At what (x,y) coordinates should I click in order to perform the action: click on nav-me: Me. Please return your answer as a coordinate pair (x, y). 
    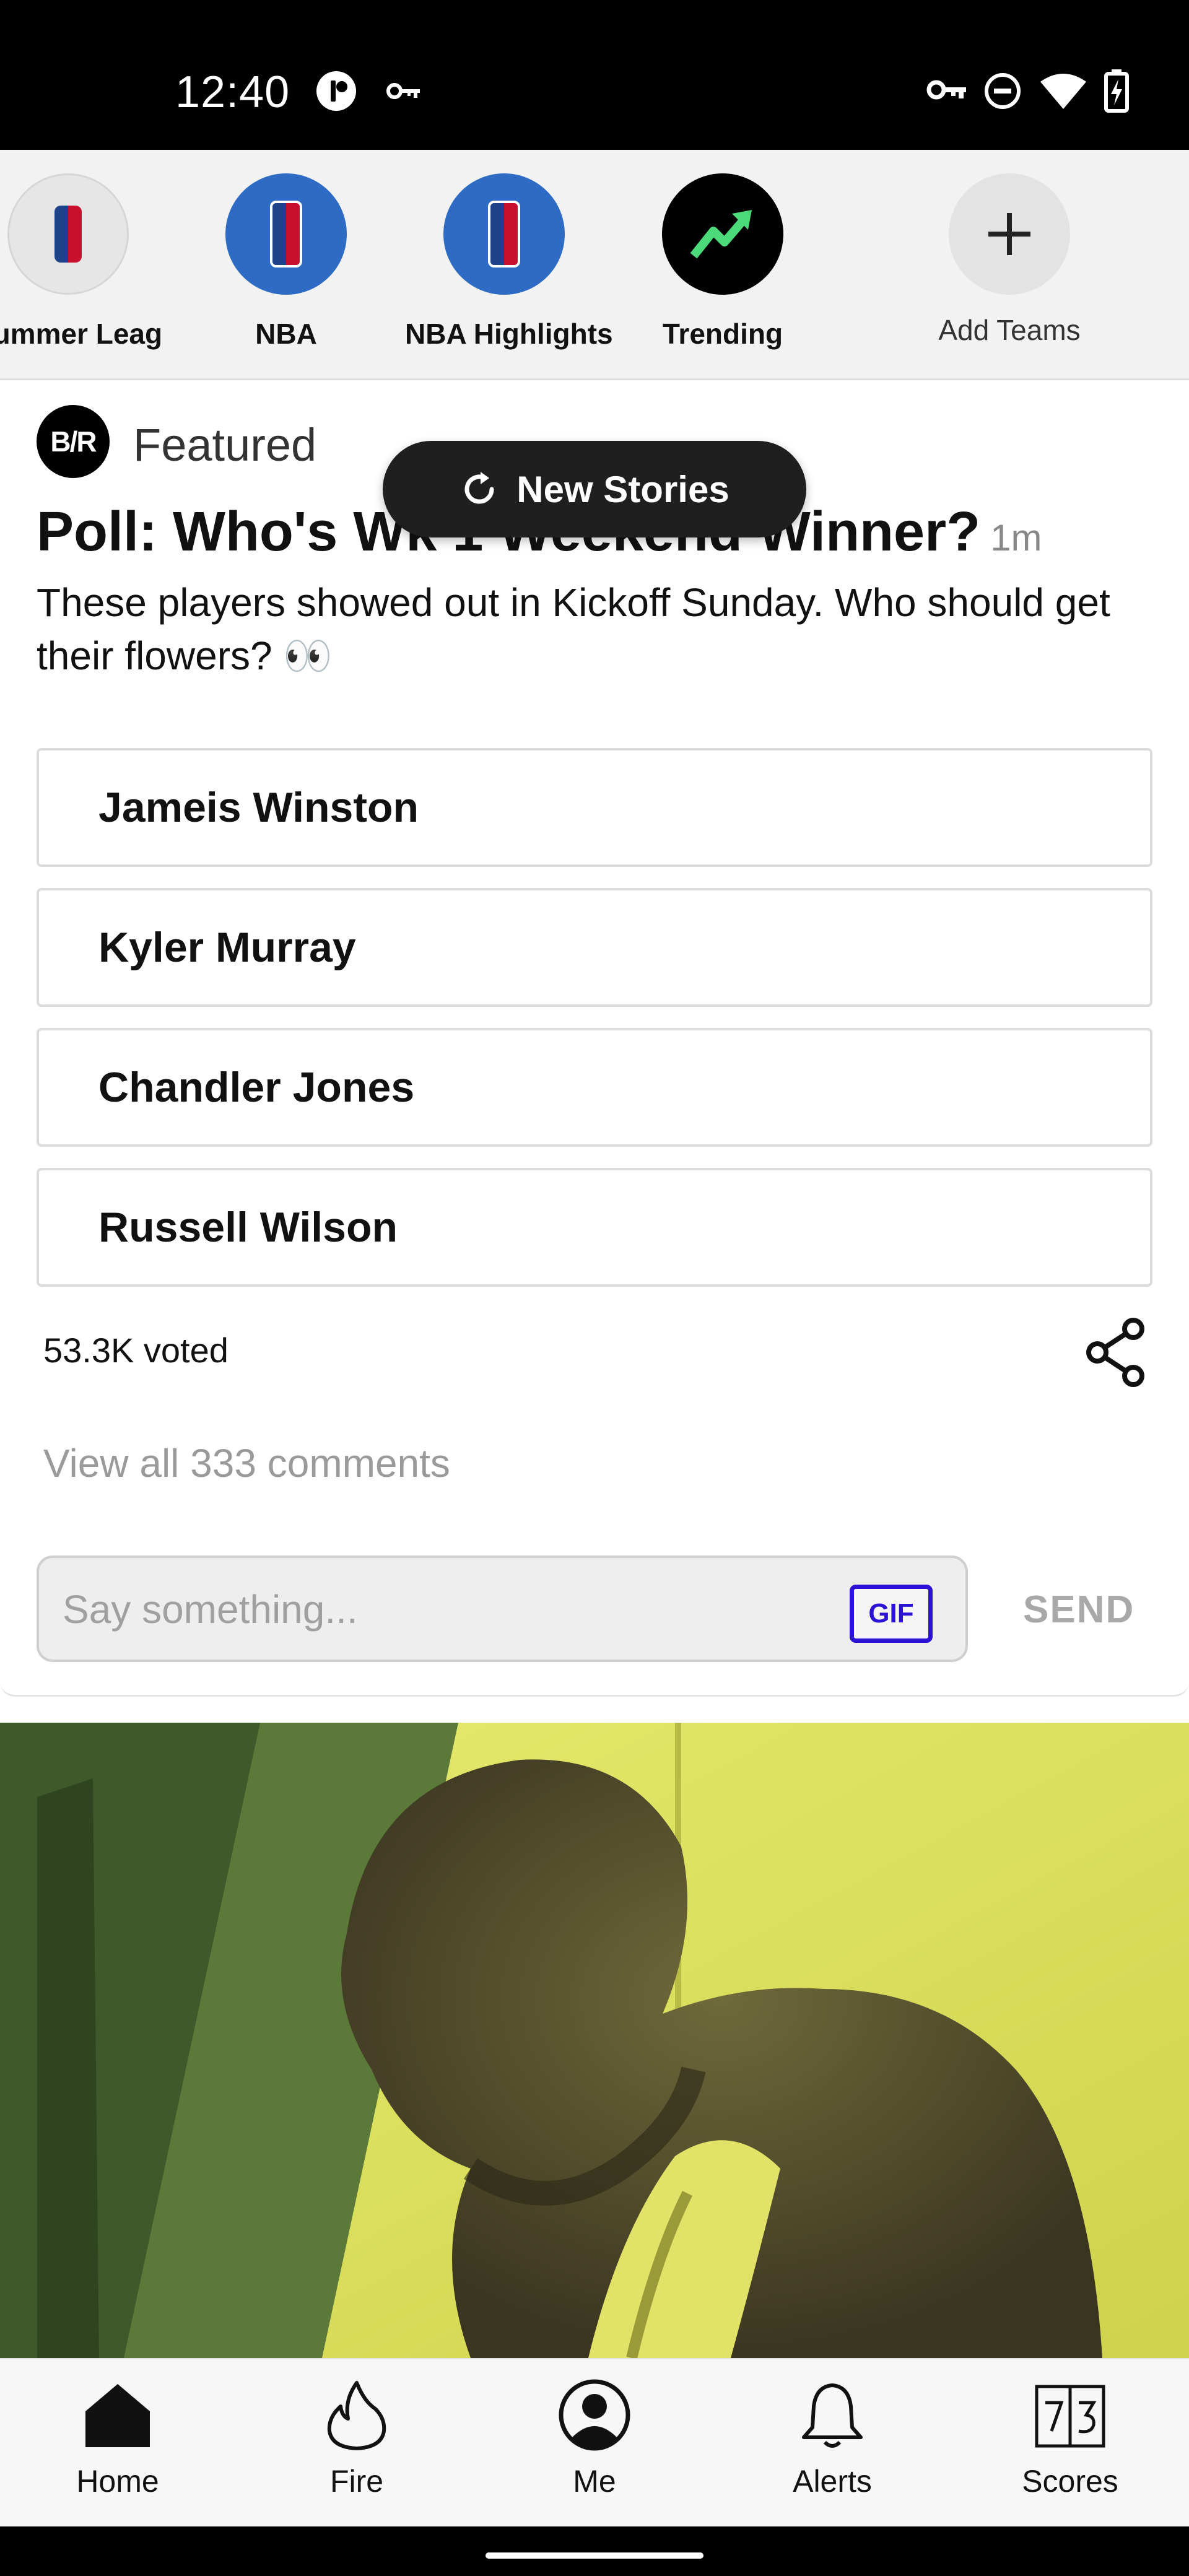
    Looking at the image, I should click on (594, 2438).